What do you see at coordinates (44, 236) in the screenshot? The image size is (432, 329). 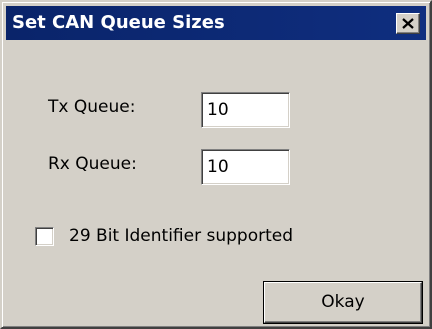 I see `29-bit-identifier-checkbox` at bounding box center [44, 236].